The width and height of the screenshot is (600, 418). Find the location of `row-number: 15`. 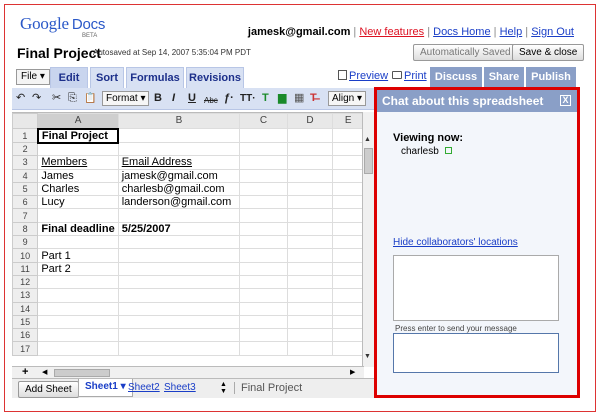

row-number: 15 is located at coordinates (25, 322).